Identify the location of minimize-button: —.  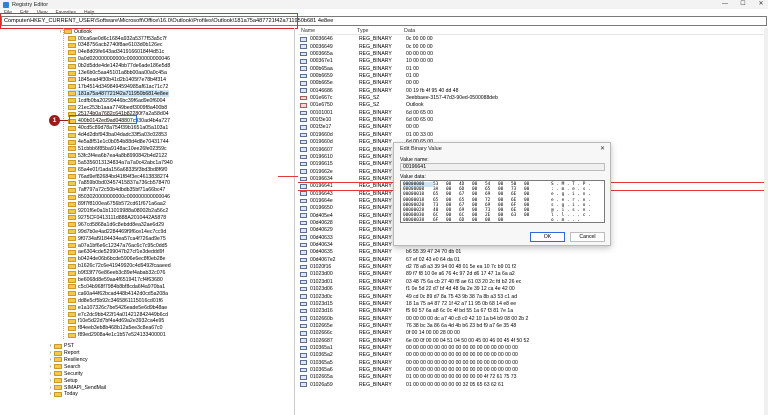
(725, 4).